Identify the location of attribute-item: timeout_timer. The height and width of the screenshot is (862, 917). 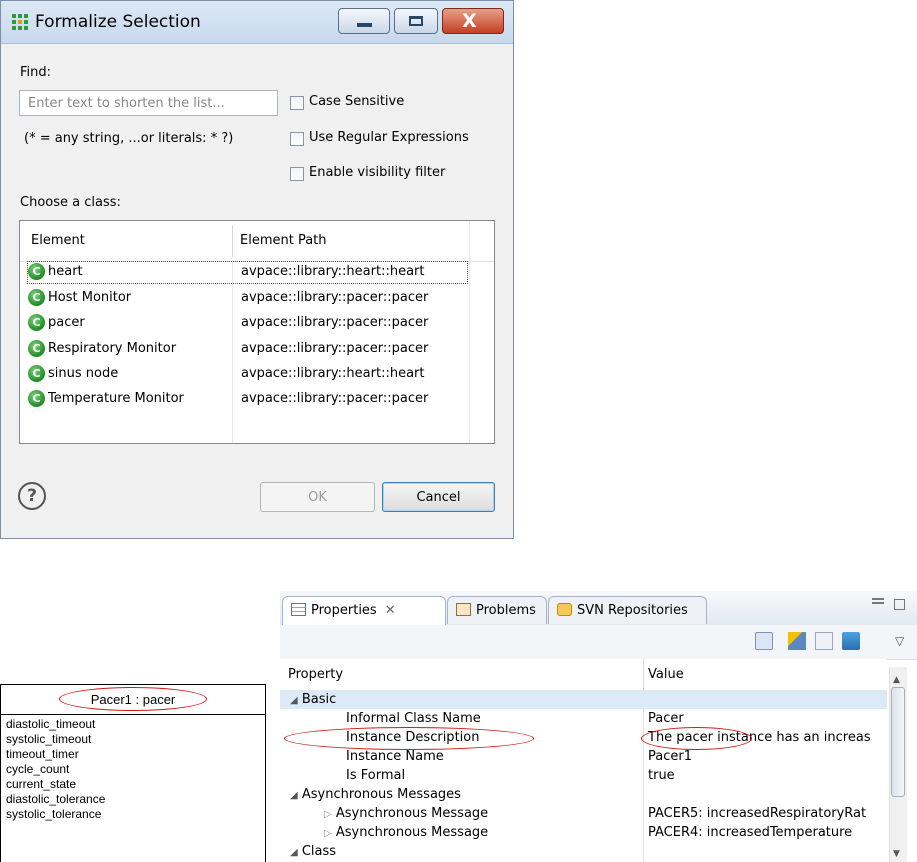
(42, 754).